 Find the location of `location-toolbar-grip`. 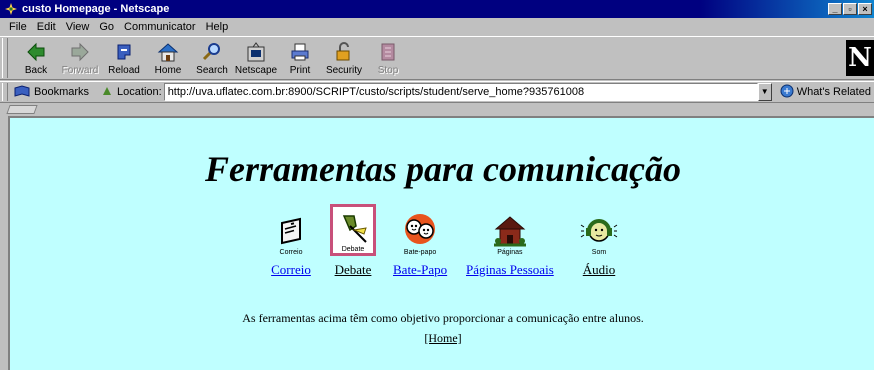

location-toolbar-grip is located at coordinates (5, 92).